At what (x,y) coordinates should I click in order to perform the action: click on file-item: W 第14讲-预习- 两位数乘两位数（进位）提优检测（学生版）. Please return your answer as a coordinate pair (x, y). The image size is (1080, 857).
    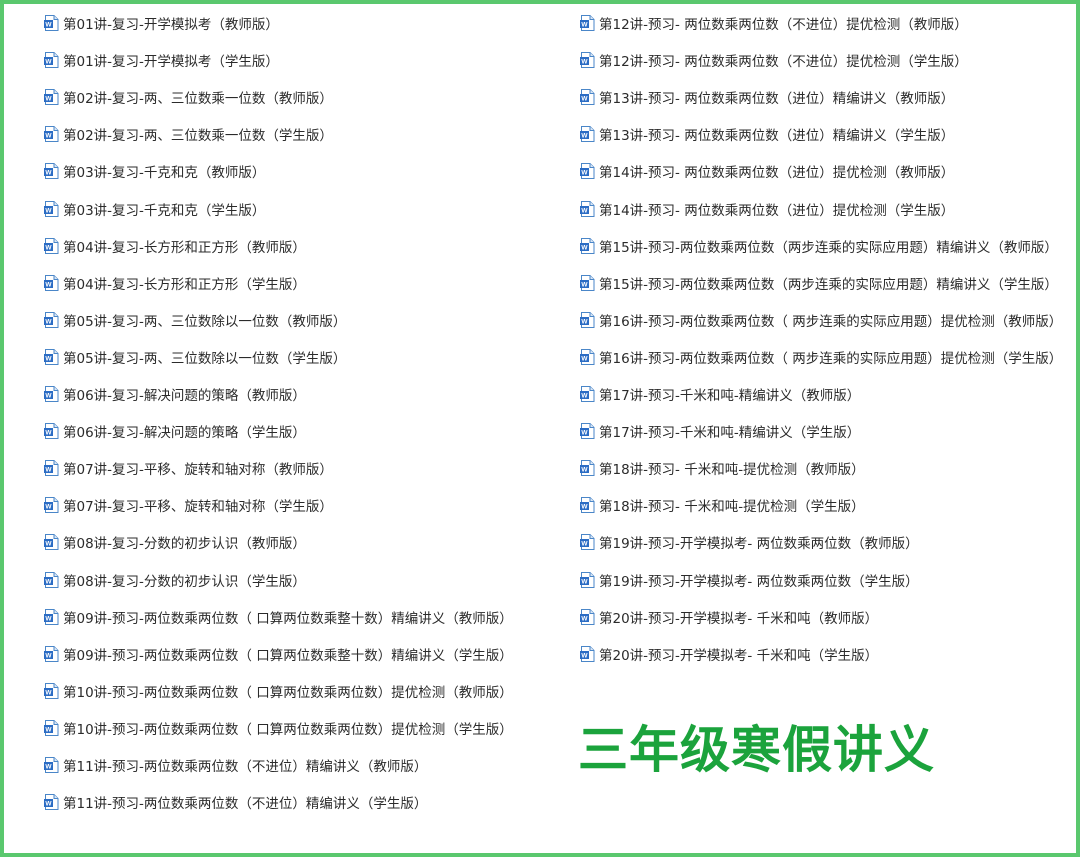
    Looking at the image, I should click on (767, 209).